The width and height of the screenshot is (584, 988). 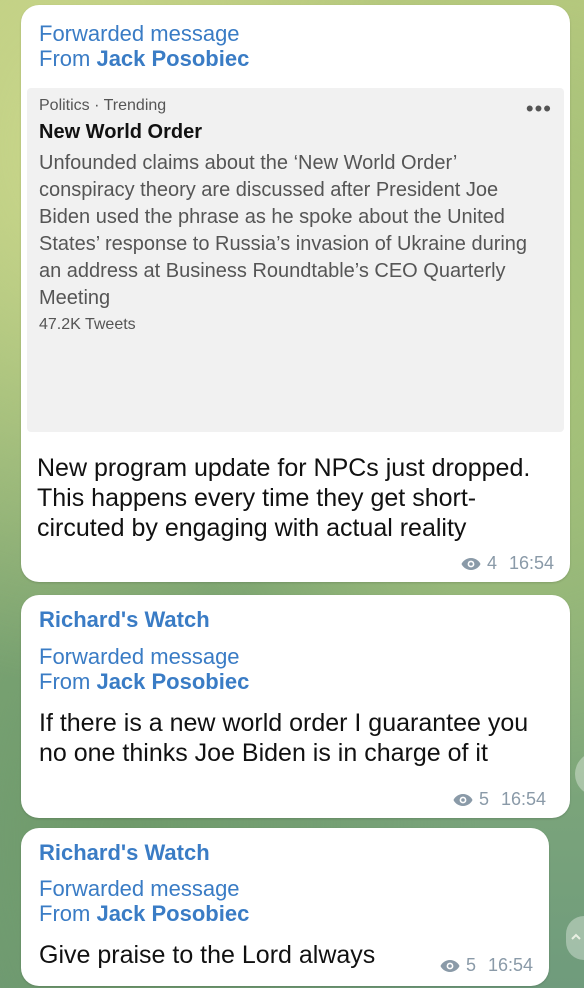 I want to click on chevron-up-icon, so click(x=576, y=939).